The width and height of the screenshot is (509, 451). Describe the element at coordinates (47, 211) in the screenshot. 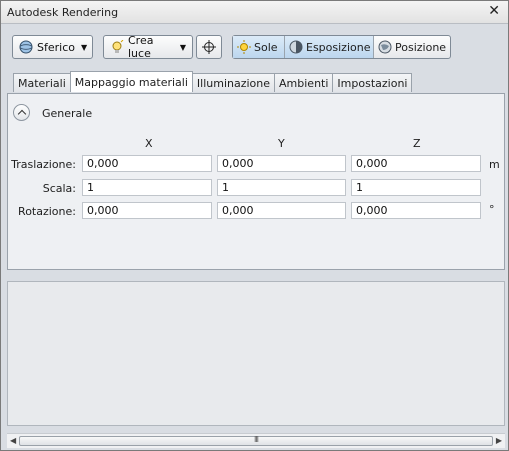

I see `rotation-label: Rotazione:` at that location.